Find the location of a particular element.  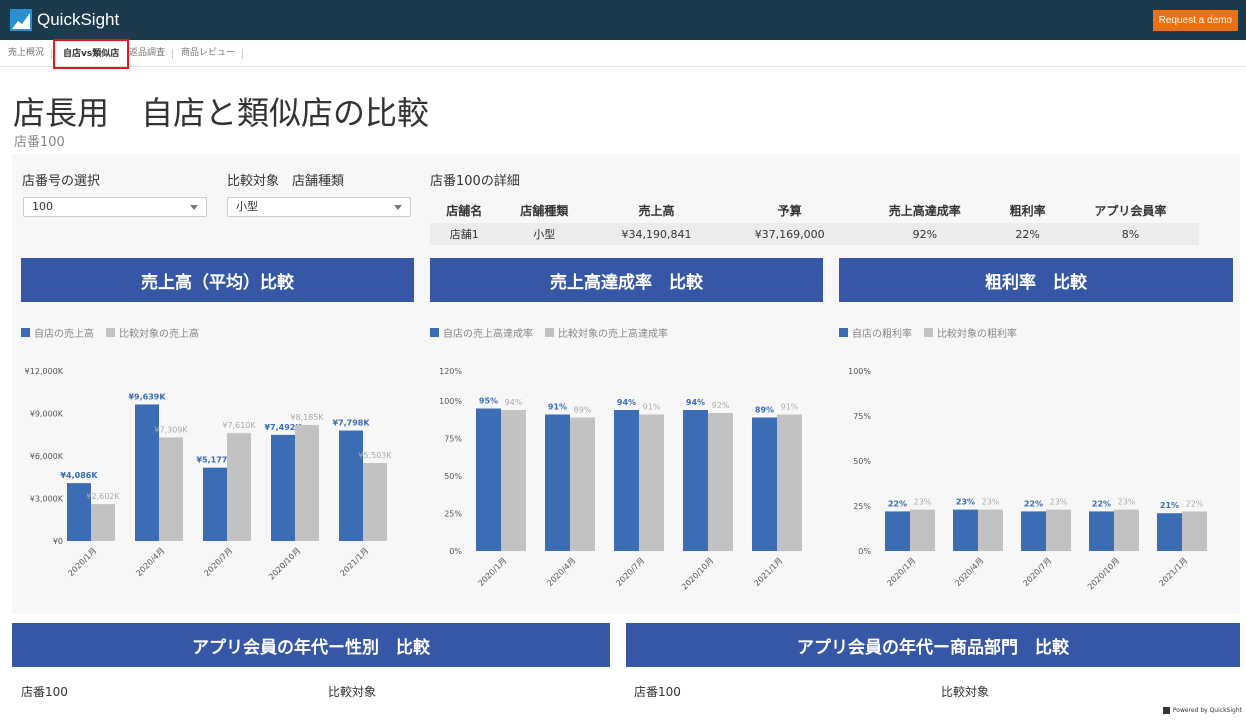

x-tick-label: 2020/7月 is located at coordinates (1037, 572).